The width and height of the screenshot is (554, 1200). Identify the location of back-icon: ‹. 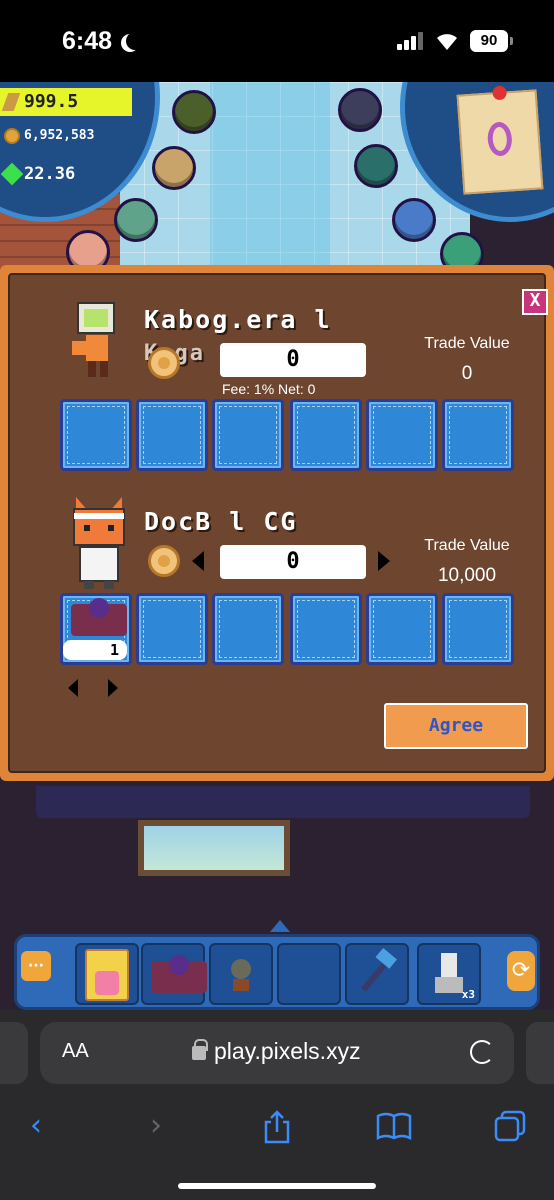
(36, 1125).